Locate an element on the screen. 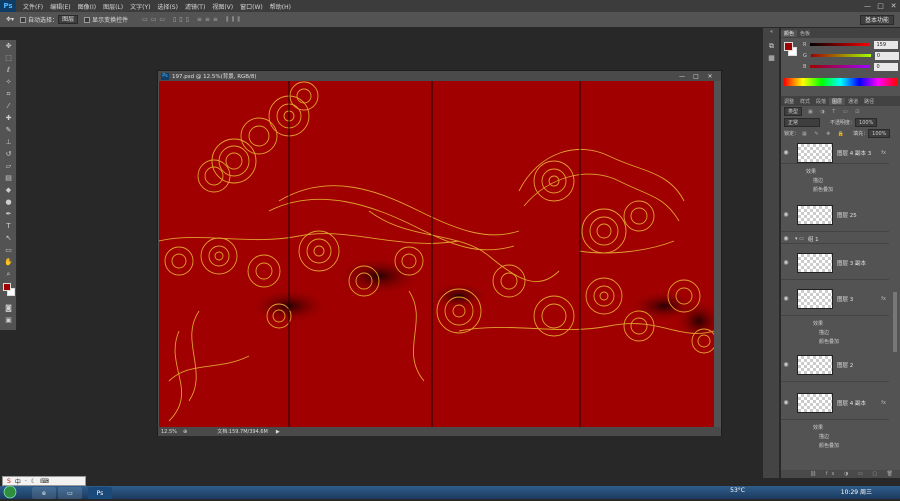 This screenshot has width=900, height=501. layer-filter-dropdown: 类型 is located at coordinates (793, 111).